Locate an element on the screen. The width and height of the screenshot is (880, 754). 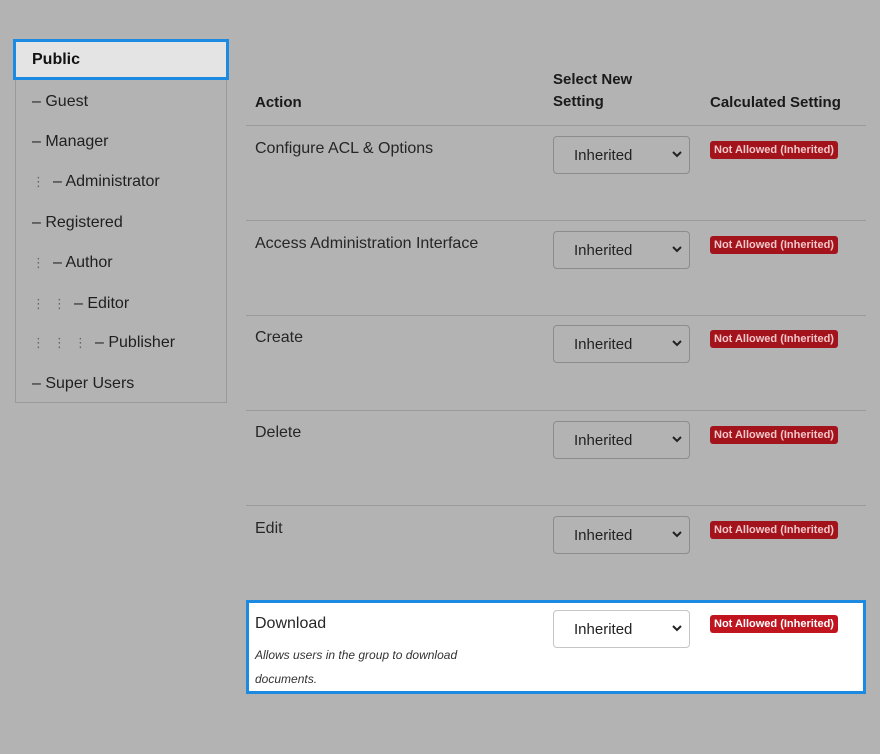
group-label: – Administrator is located at coordinates (106, 181).